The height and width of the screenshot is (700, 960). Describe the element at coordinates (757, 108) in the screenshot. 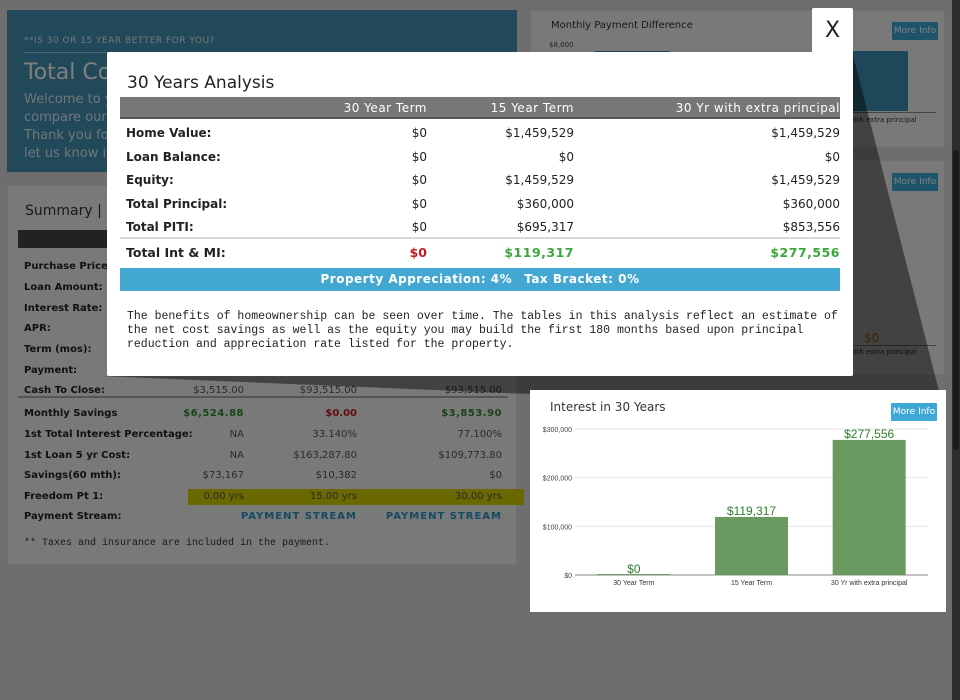

I see `column-header: 30 Yr with extra principal` at that location.